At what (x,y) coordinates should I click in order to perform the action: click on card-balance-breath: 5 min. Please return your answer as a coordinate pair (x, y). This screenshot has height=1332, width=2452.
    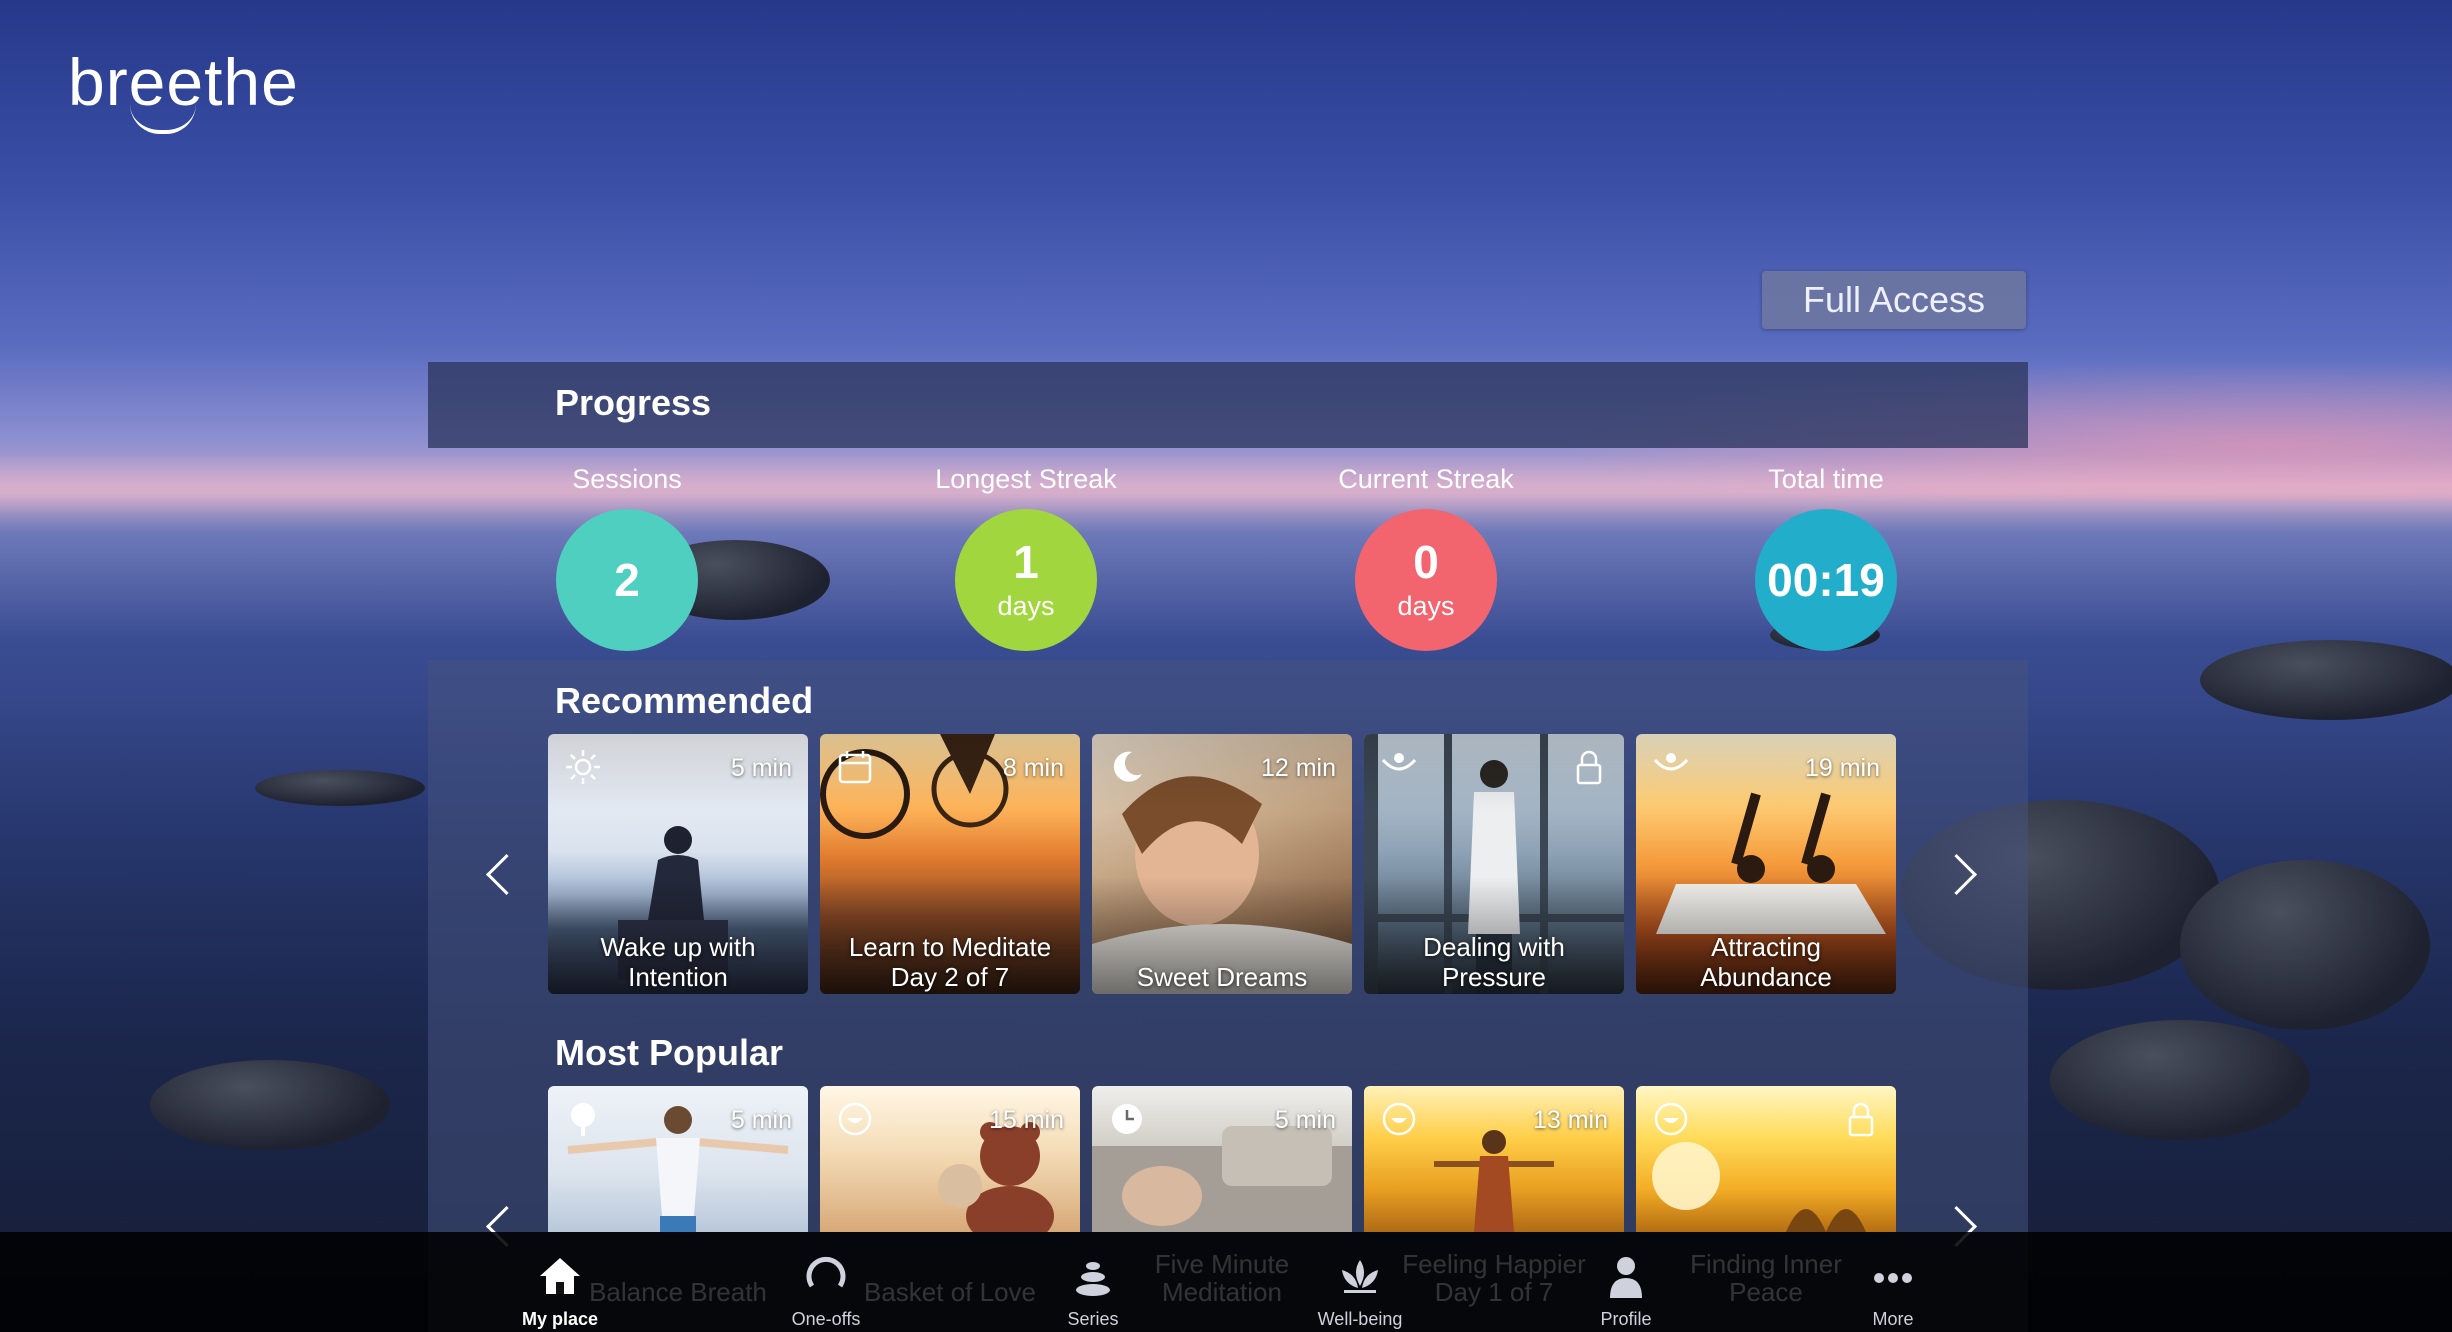
    Looking at the image, I should click on (678, 1159).